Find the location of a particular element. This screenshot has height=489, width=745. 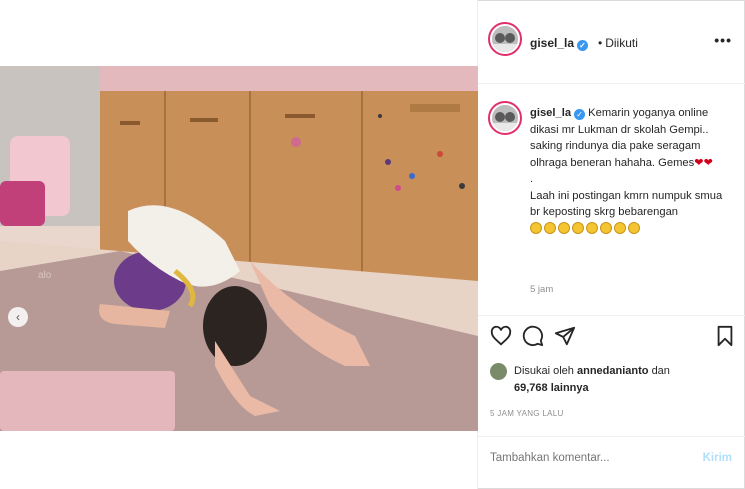

caption-time: 5 jam is located at coordinates (541, 289).